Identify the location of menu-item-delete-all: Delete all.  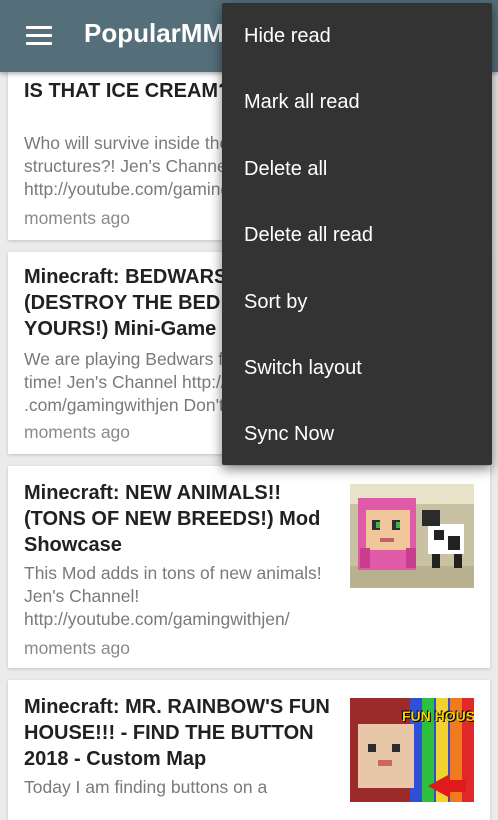
(357, 169).